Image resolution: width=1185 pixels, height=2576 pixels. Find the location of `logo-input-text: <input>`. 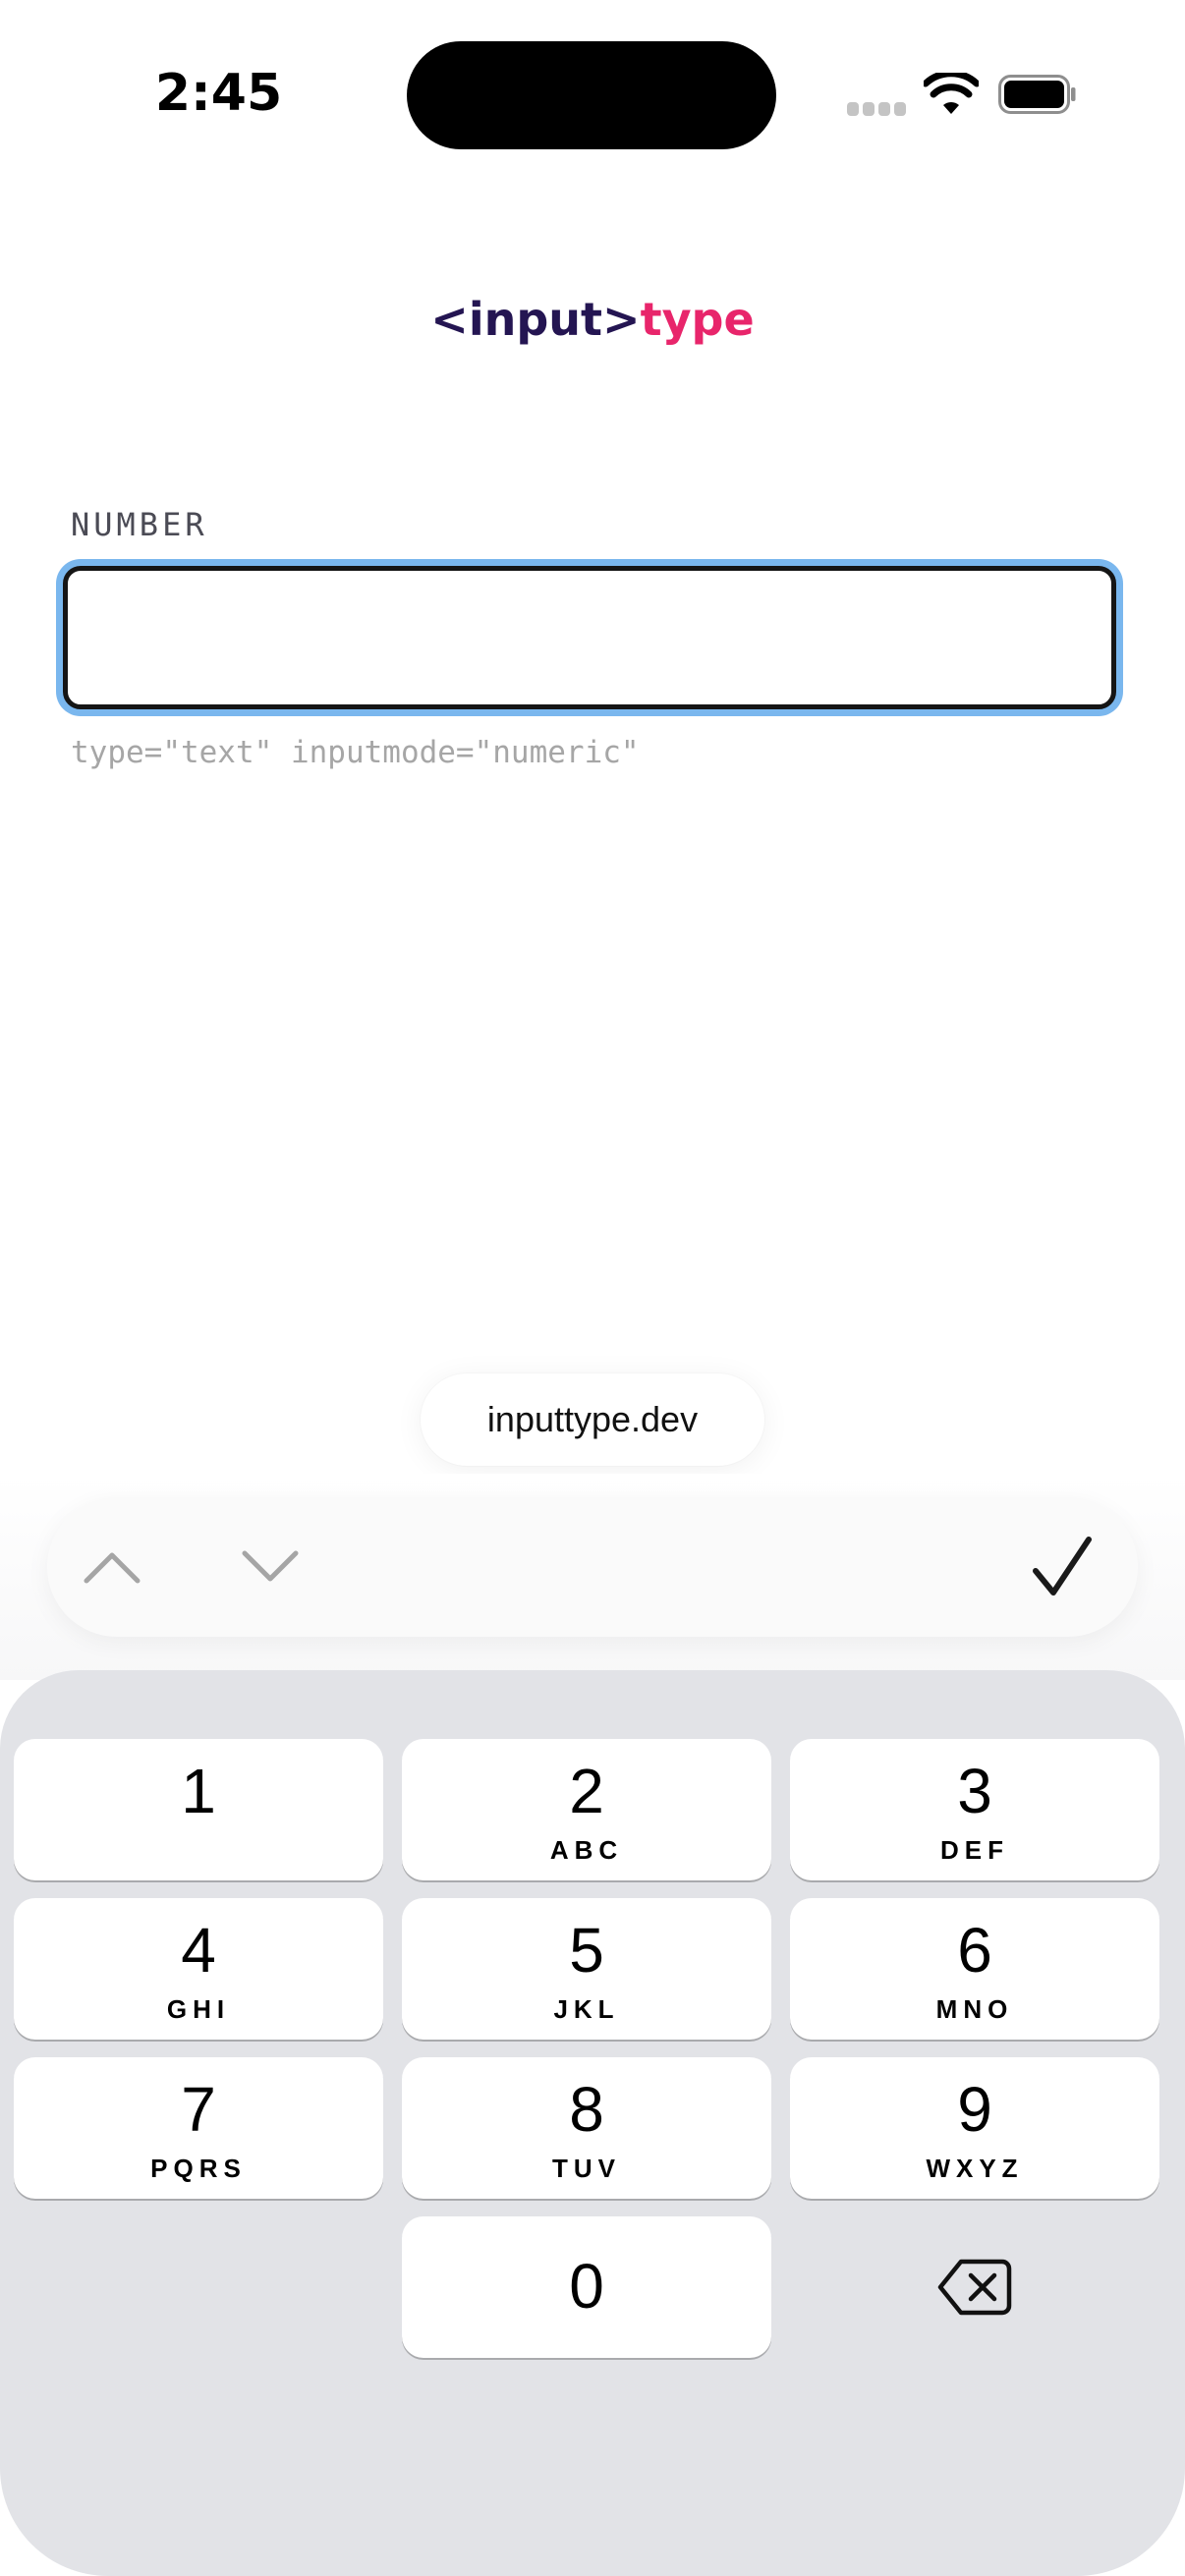

logo-input-text: <input> is located at coordinates (536, 319).